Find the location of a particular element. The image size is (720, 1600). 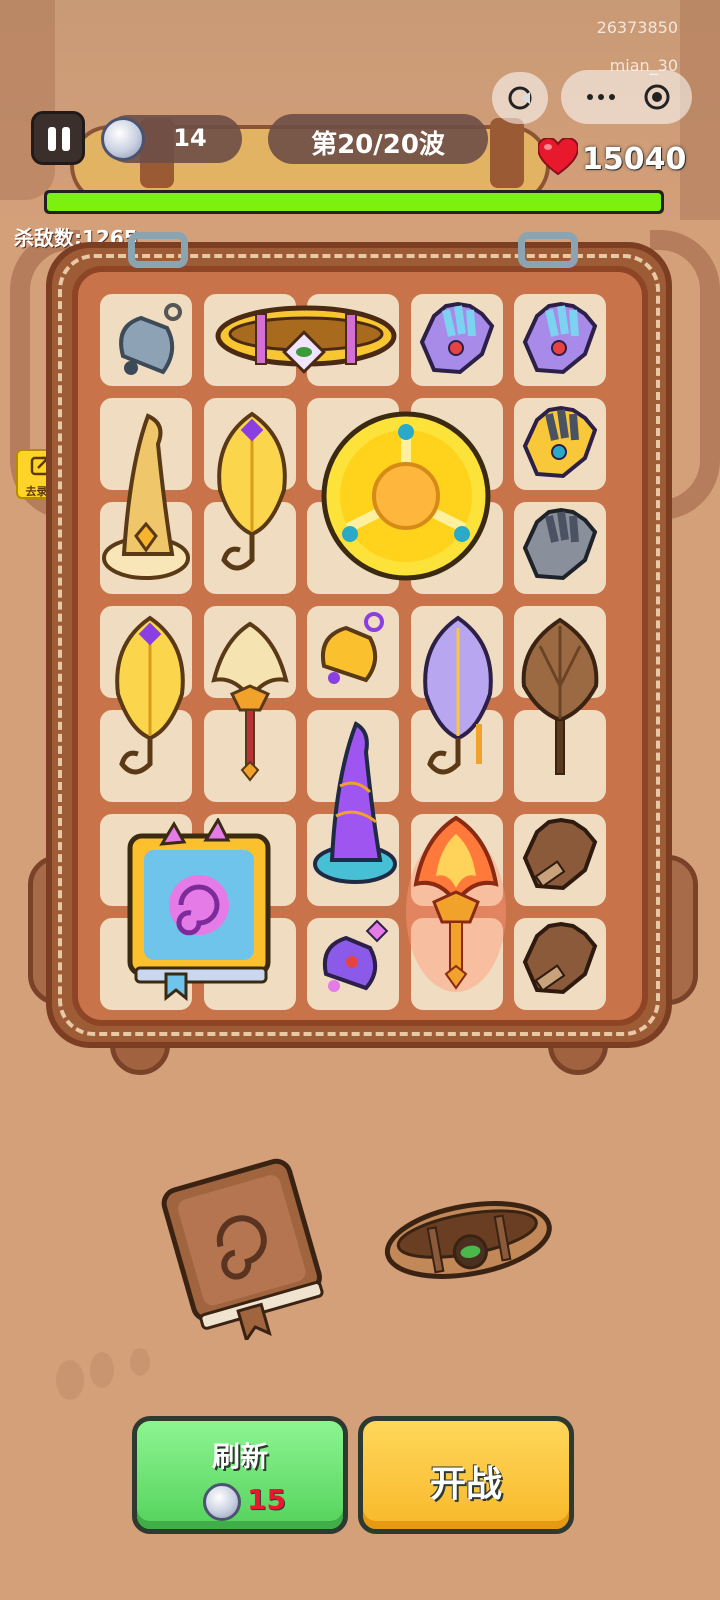

bag-item-bell-purple is located at coordinates (353, 959).